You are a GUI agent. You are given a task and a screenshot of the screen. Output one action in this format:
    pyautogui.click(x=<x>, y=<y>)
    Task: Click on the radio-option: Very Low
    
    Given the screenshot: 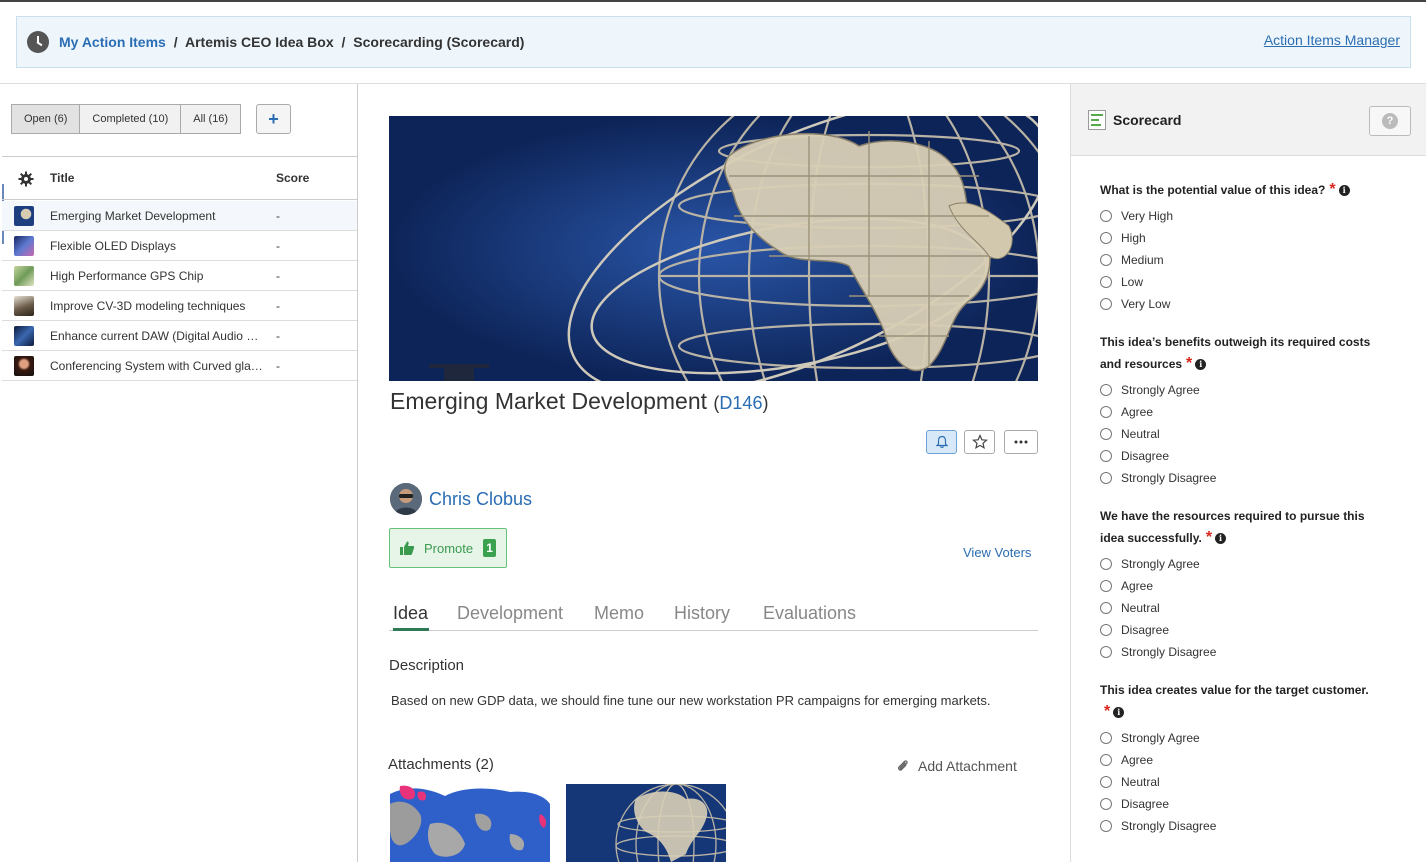 What is the action you would take?
    pyautogui.click(x=1135, y=304)
    